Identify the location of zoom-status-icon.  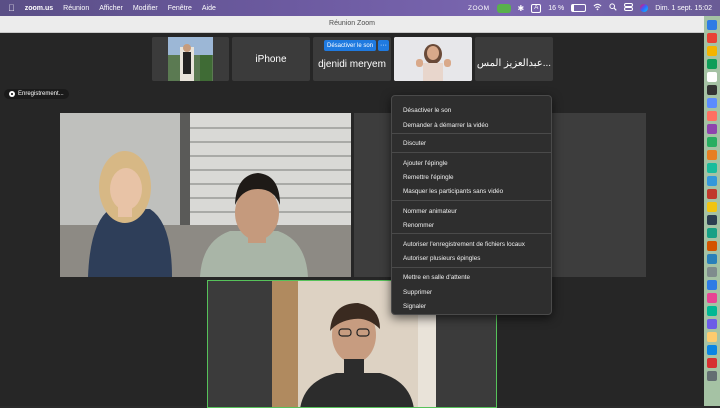
(503, 8).